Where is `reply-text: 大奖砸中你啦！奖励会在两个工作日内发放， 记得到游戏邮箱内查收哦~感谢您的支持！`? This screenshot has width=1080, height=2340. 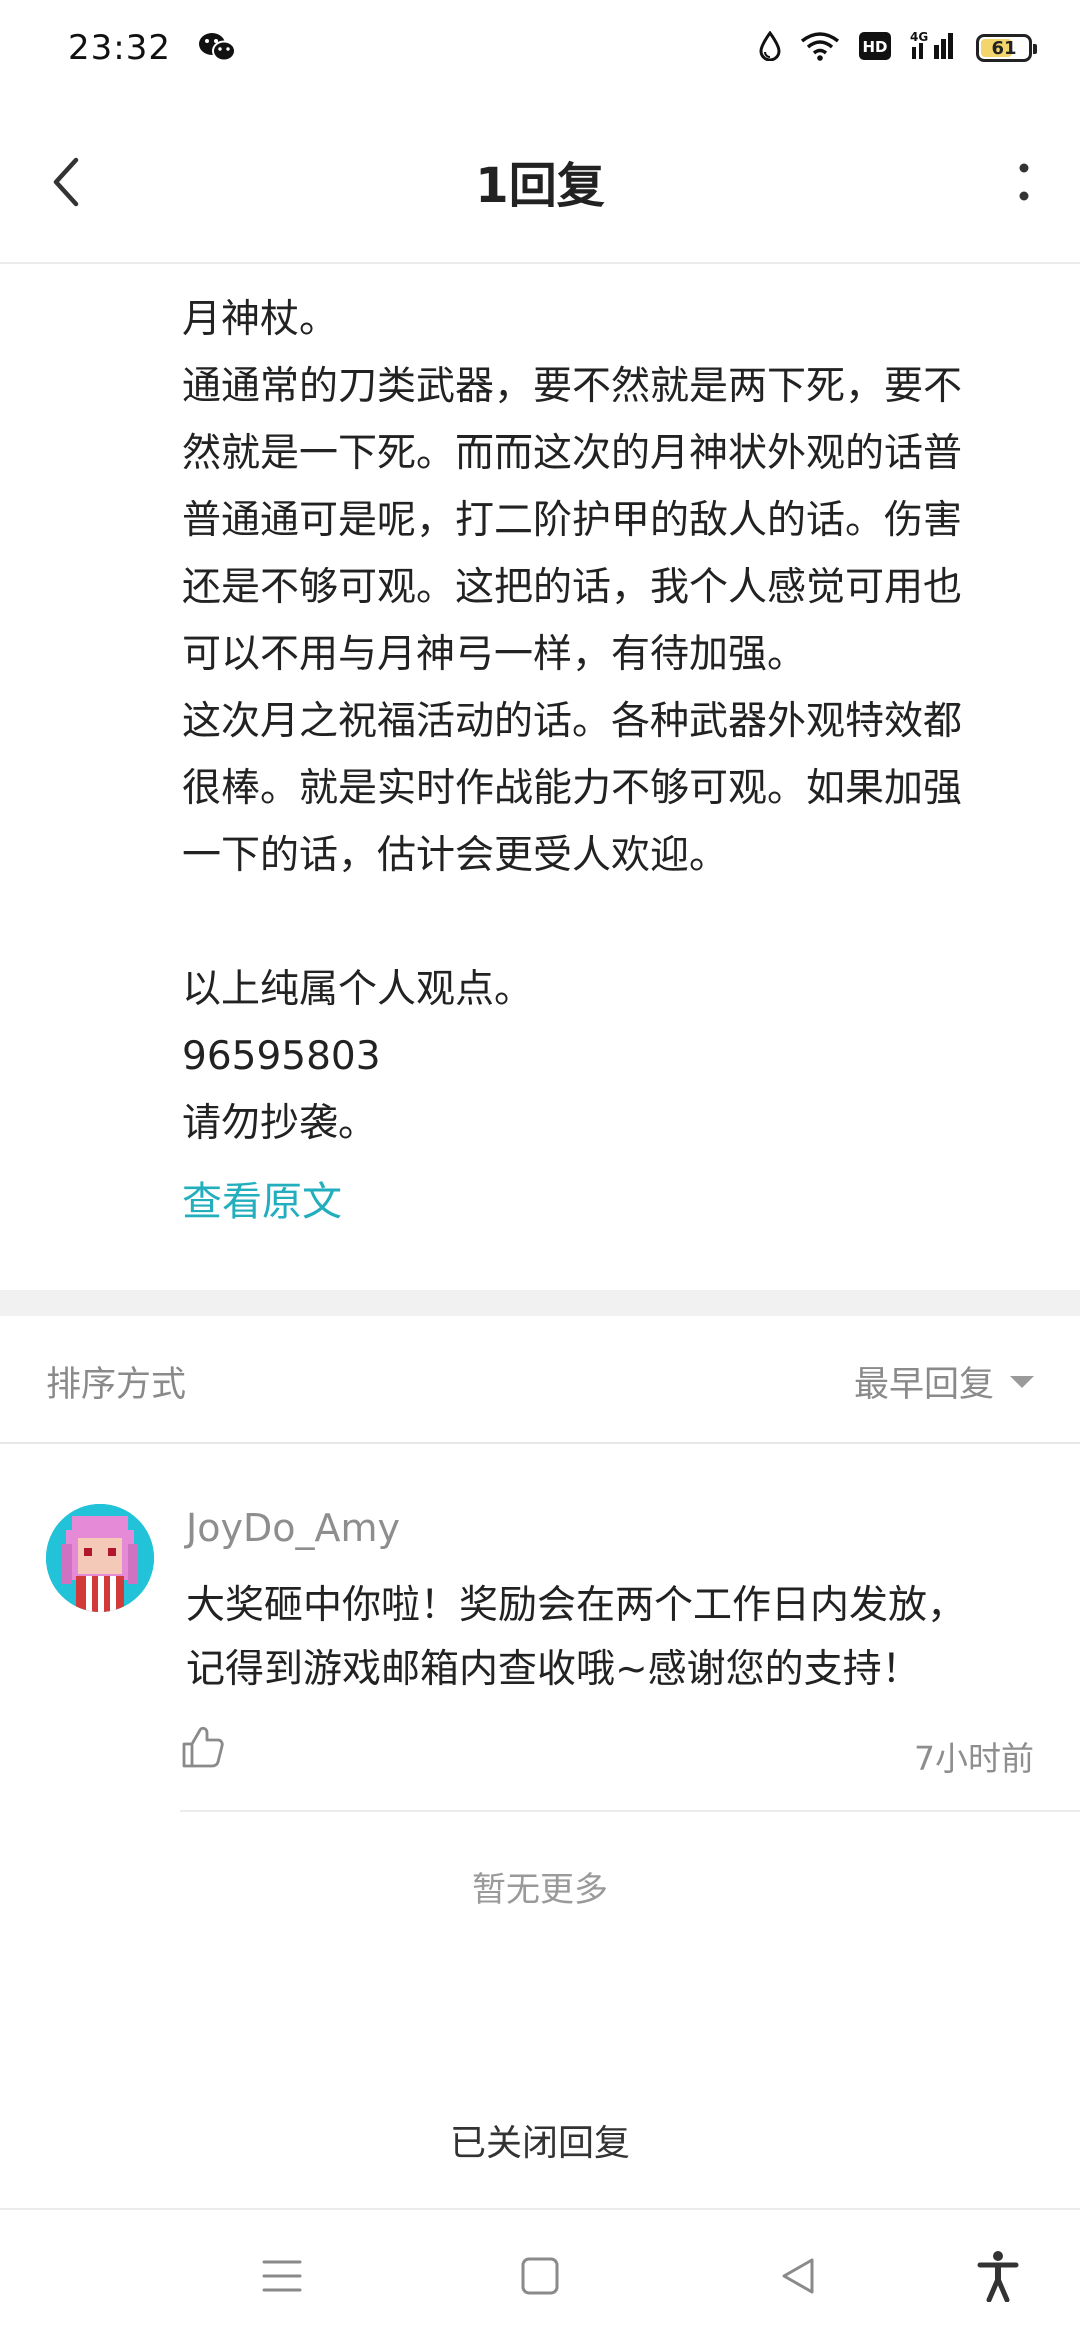 reply-text: 大奖砸中你啦！奖励会在两个工作日内发放， 记得到游戏邮箱内查收哦~感谢您的支持！ is located at coordinates (616, 1638).